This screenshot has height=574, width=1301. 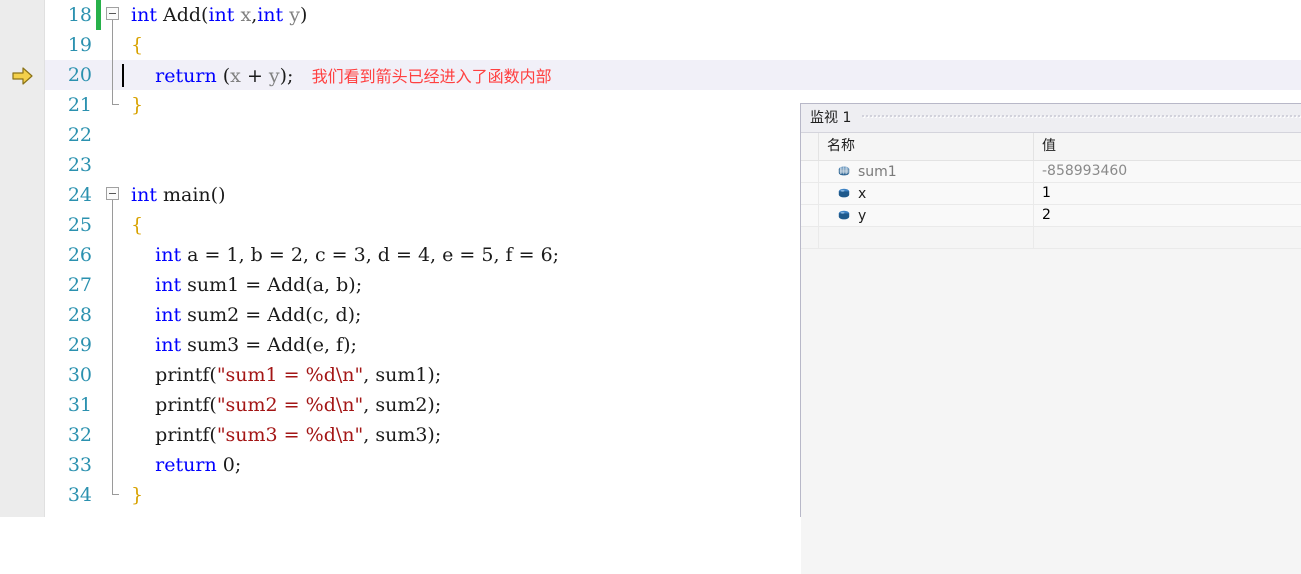 What do you see at coordinates (673, 45) in the screenshot?
I see `code-line: 19 {` at bounding box center [673, 45].